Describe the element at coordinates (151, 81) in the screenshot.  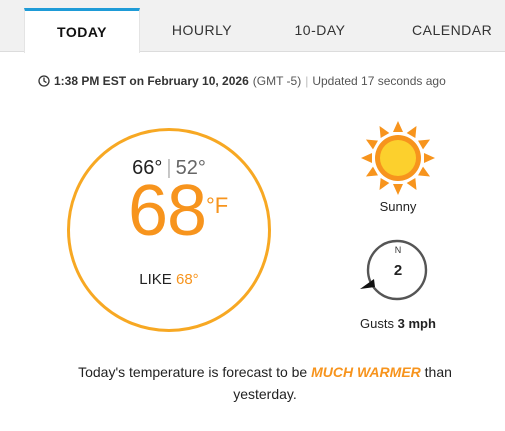
I see `observation-time: 1:38 PM EST on February 10, 2026` at that location.